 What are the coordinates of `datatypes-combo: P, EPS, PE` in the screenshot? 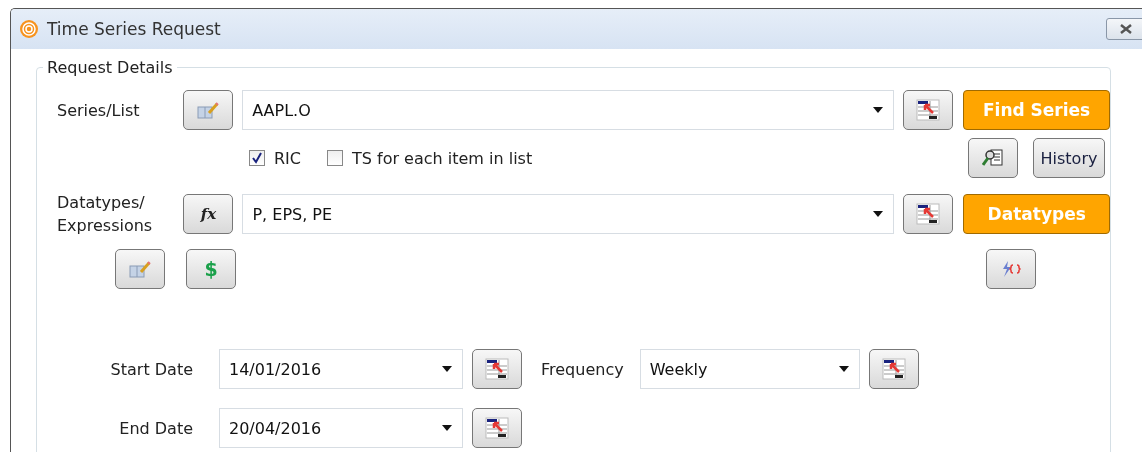 It's located at (568, 214).